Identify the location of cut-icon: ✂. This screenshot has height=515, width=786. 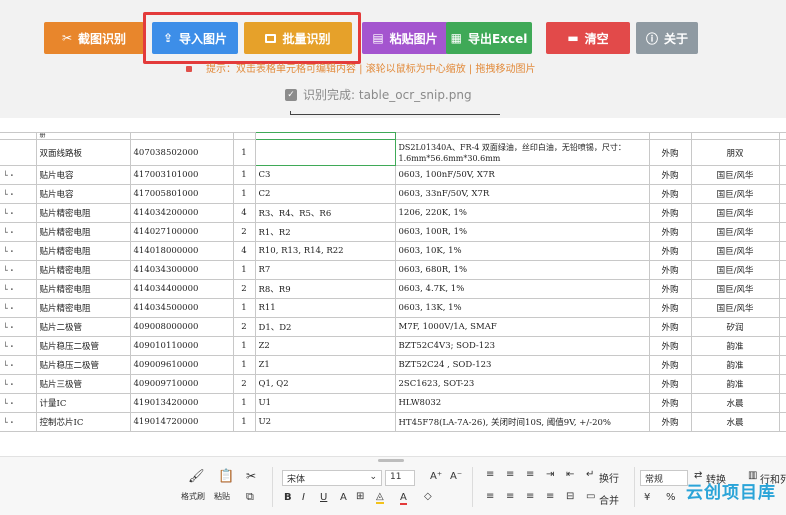
(251, 476).